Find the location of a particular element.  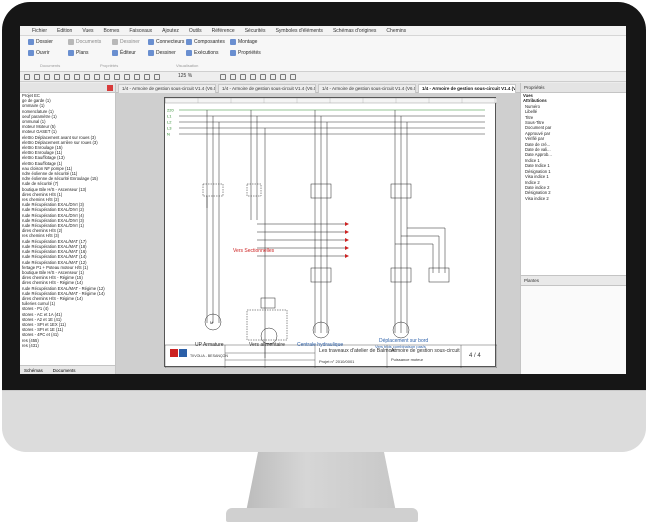

plantes-panel: Plantes is located at coordinates (573, 324).